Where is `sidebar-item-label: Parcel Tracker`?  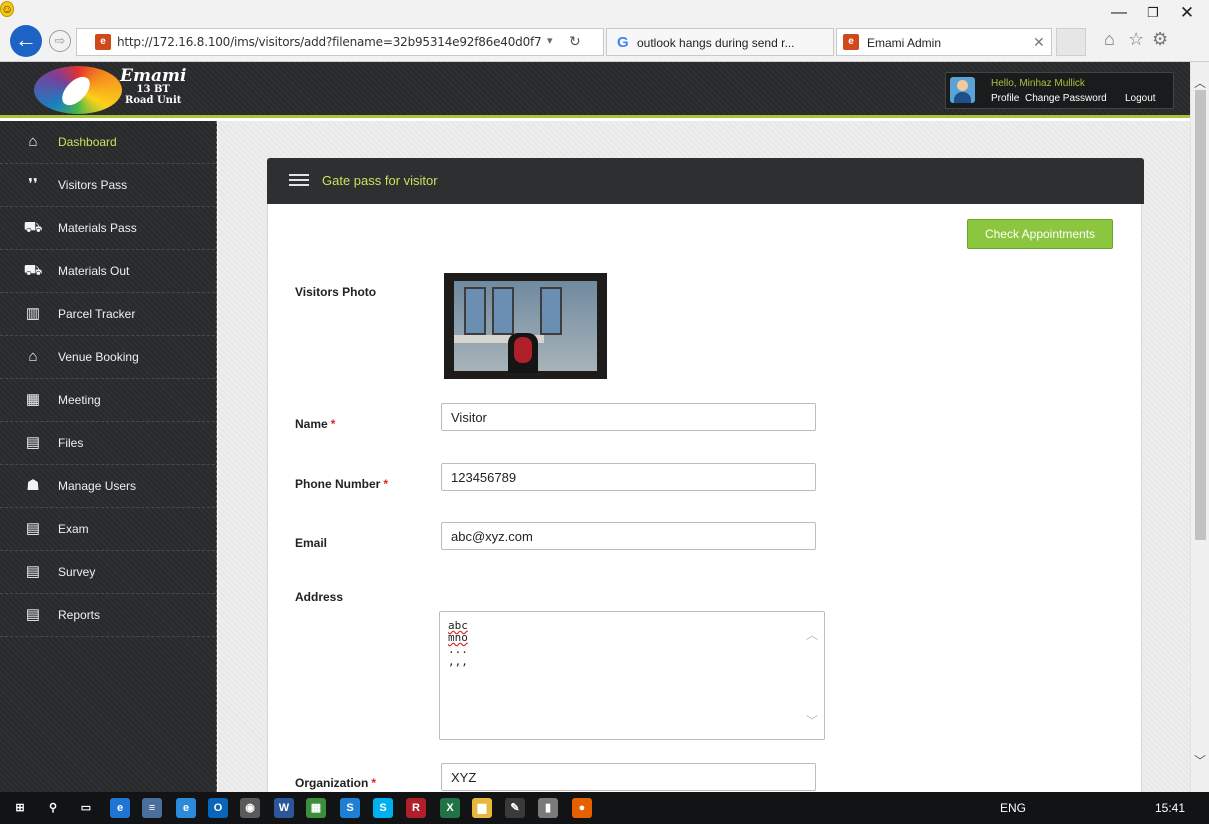 sidebar-item-label: Parcel Tracker is located at coordinates (97, 314).